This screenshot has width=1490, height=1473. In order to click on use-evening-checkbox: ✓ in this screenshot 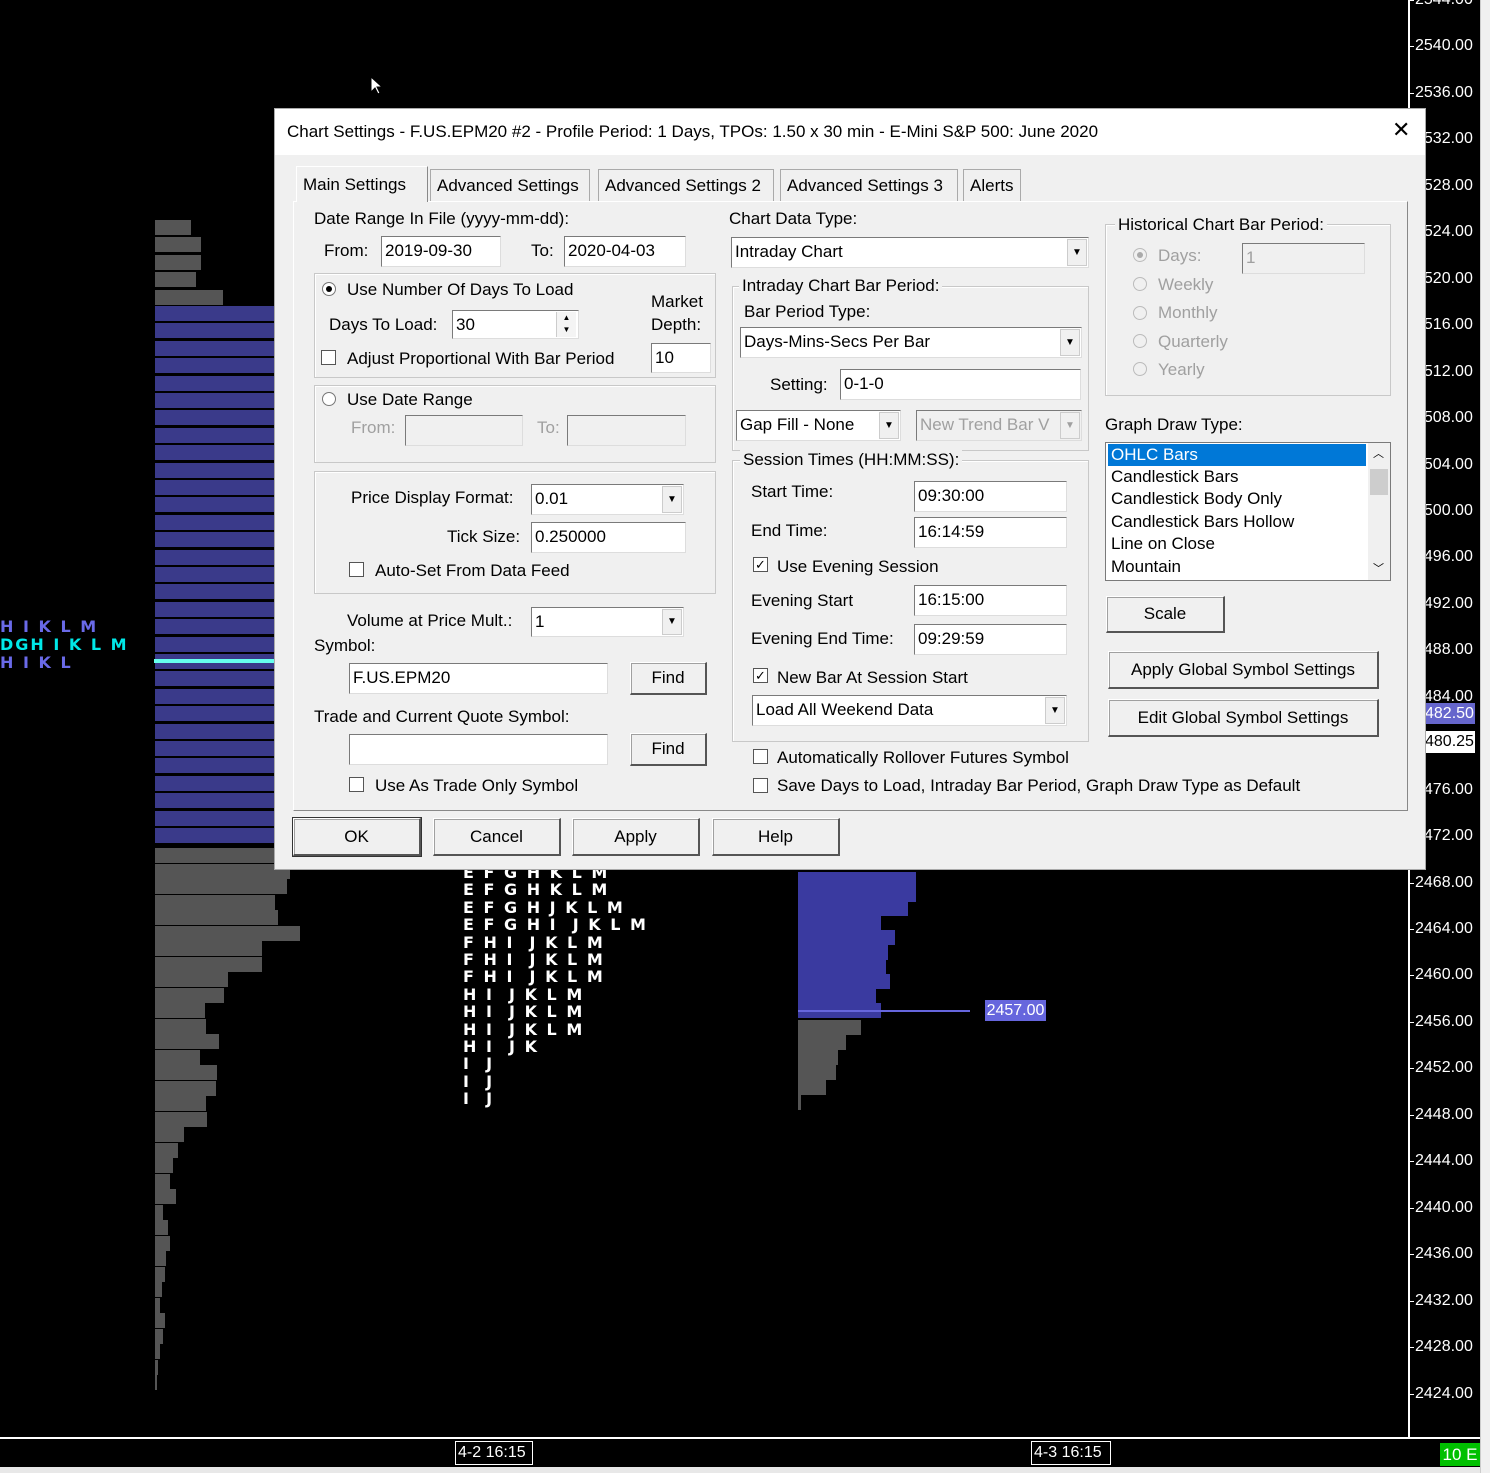, I will do `click(760, 564)`.